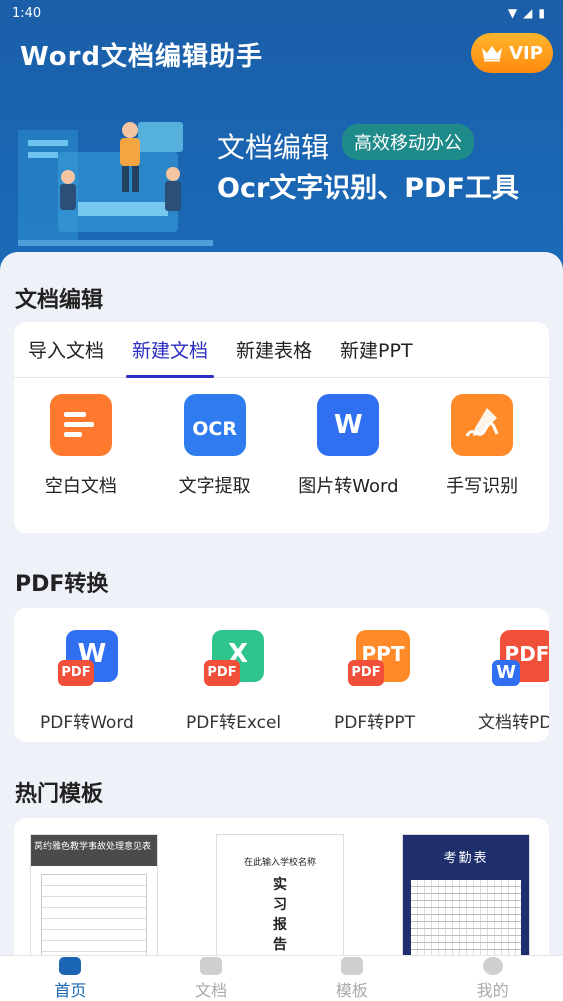 The image size is (563, 1001). I want to click on pdf-title: PDF转换, so click(62, 584).